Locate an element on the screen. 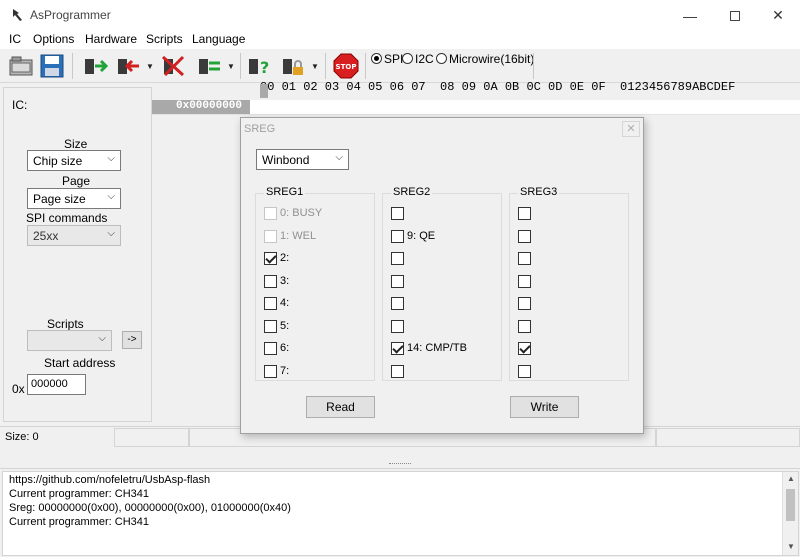 The height and width of the screenshot is (557, 800). stop-icon: STOP is located at coordinates (346, 66).